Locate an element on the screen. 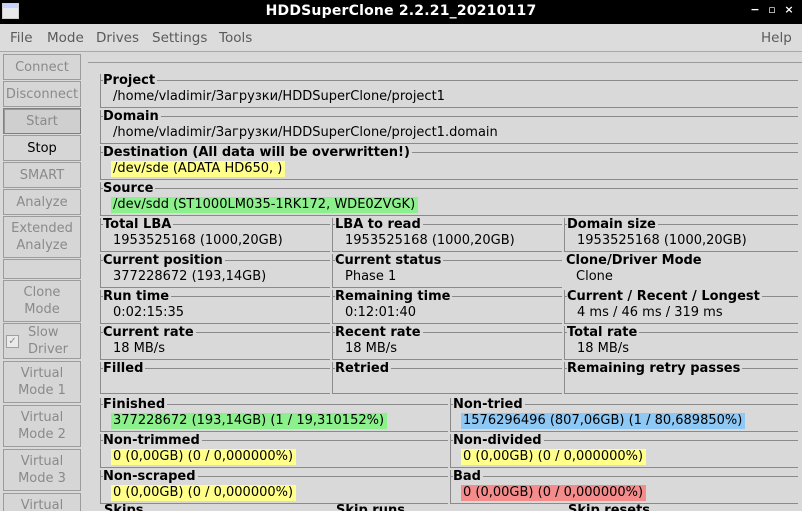 This screenshot has height=511, width=802. recent-rate-group: Recent rate 18 MB/s is located at coordinates (447, 342).